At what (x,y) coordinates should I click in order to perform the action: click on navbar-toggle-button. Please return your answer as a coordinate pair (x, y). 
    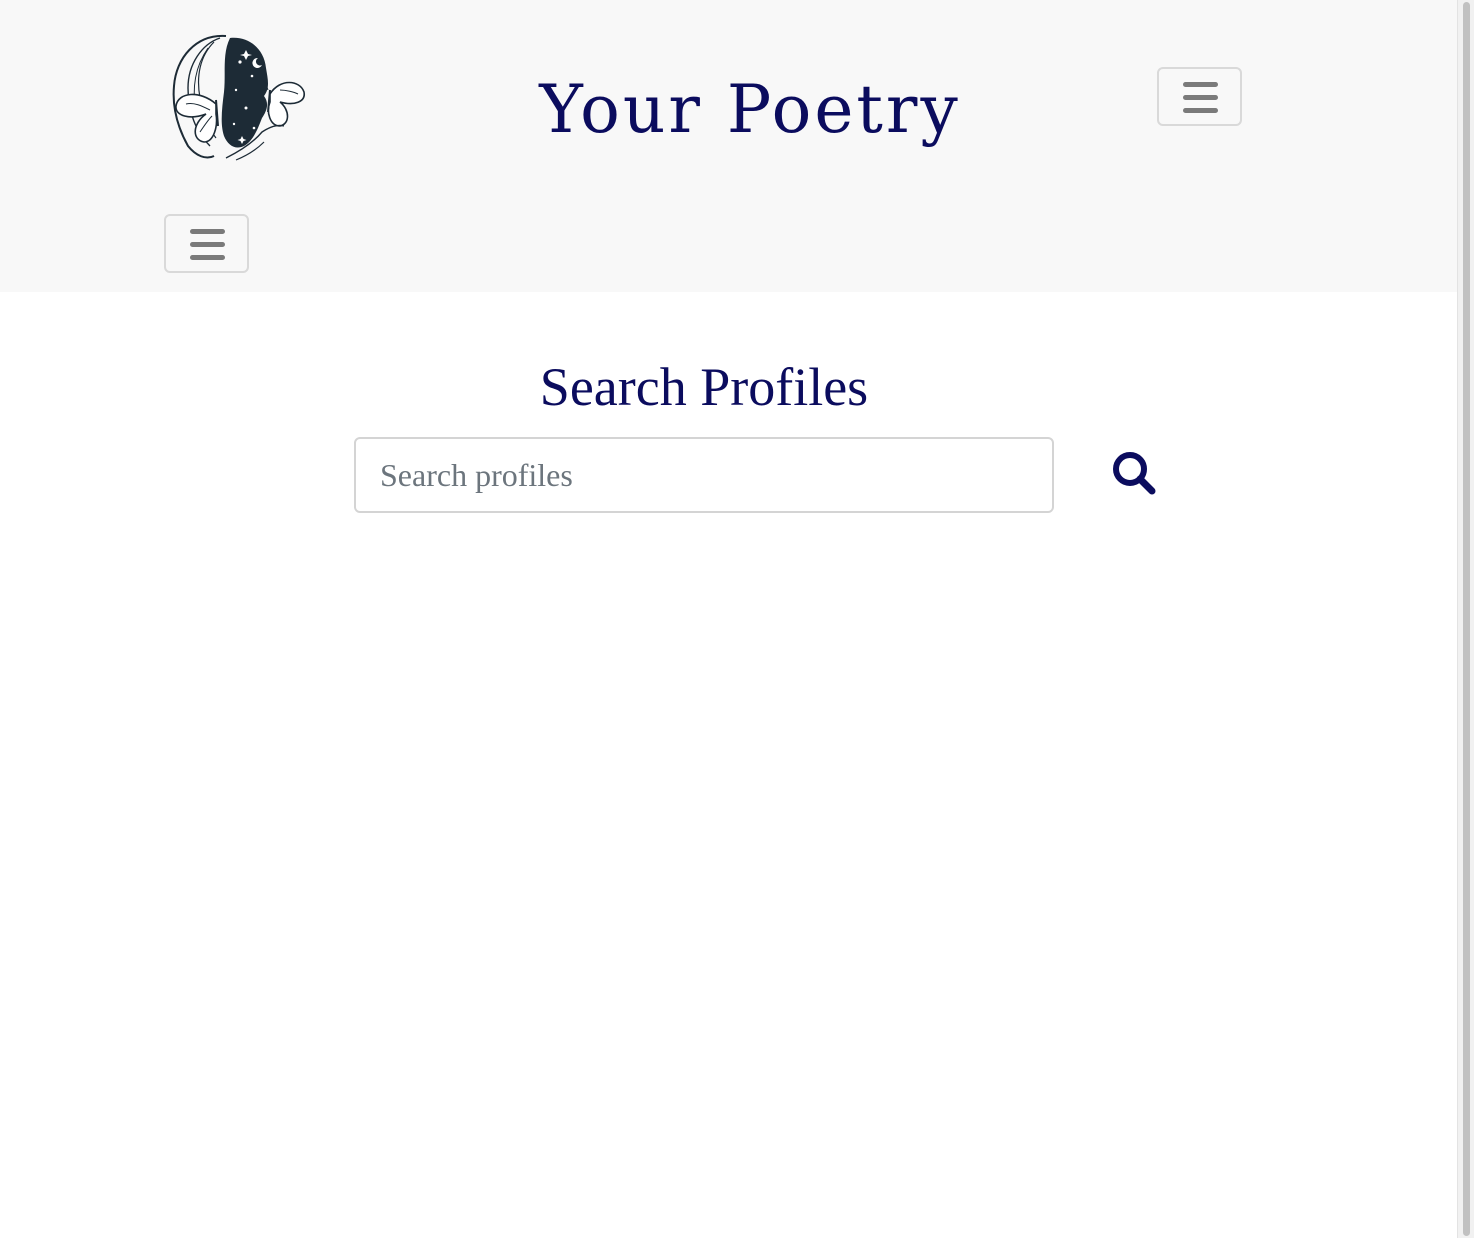
    Looking at the image, I should click on (1199, 96).